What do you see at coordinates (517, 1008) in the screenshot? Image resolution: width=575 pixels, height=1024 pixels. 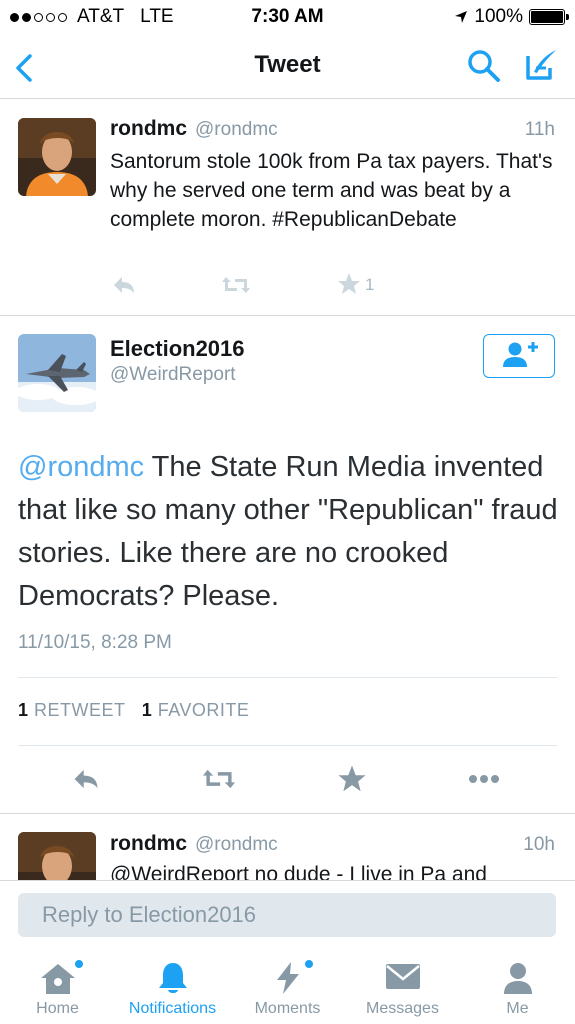 I see `tab-label: Me` at bounding box center [517, 1008].